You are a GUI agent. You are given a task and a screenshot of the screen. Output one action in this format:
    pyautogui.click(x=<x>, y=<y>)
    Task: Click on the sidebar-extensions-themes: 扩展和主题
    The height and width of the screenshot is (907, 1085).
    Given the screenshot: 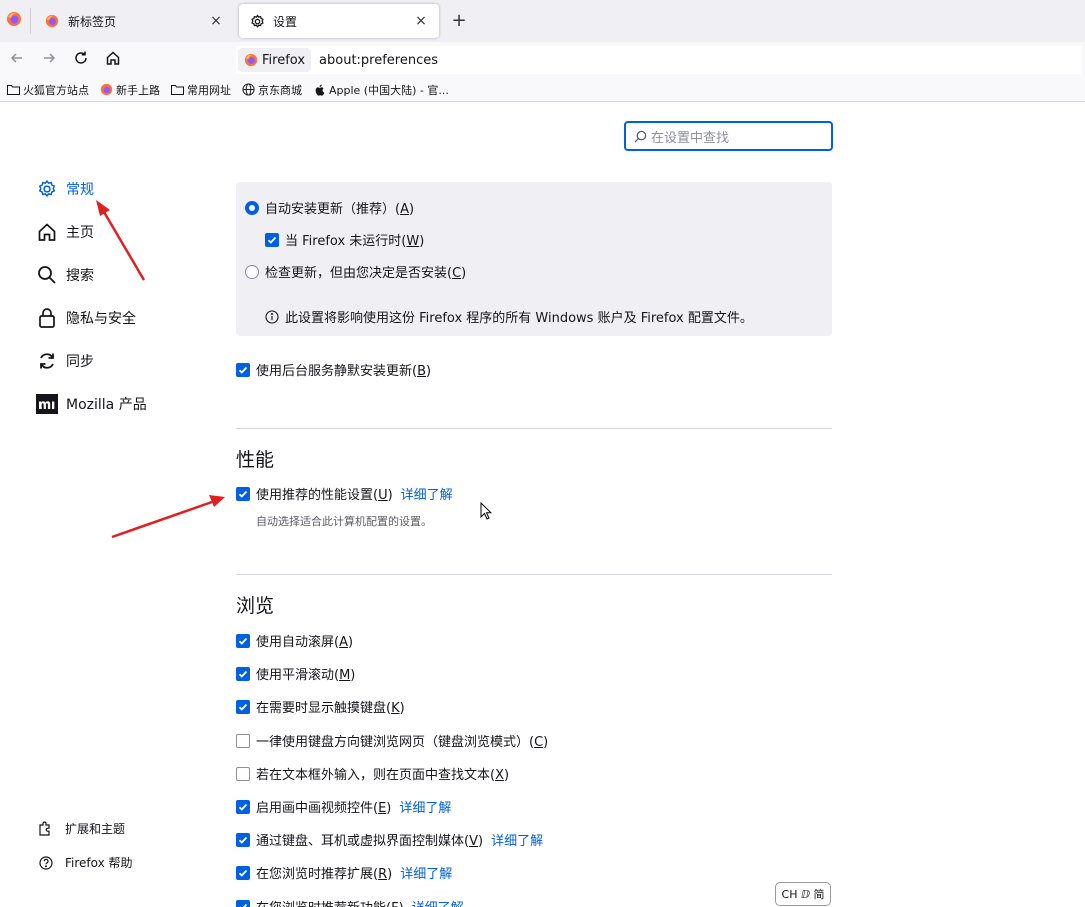 What is the action you would take?
    pyautogui.click(x=81, y=828)
    